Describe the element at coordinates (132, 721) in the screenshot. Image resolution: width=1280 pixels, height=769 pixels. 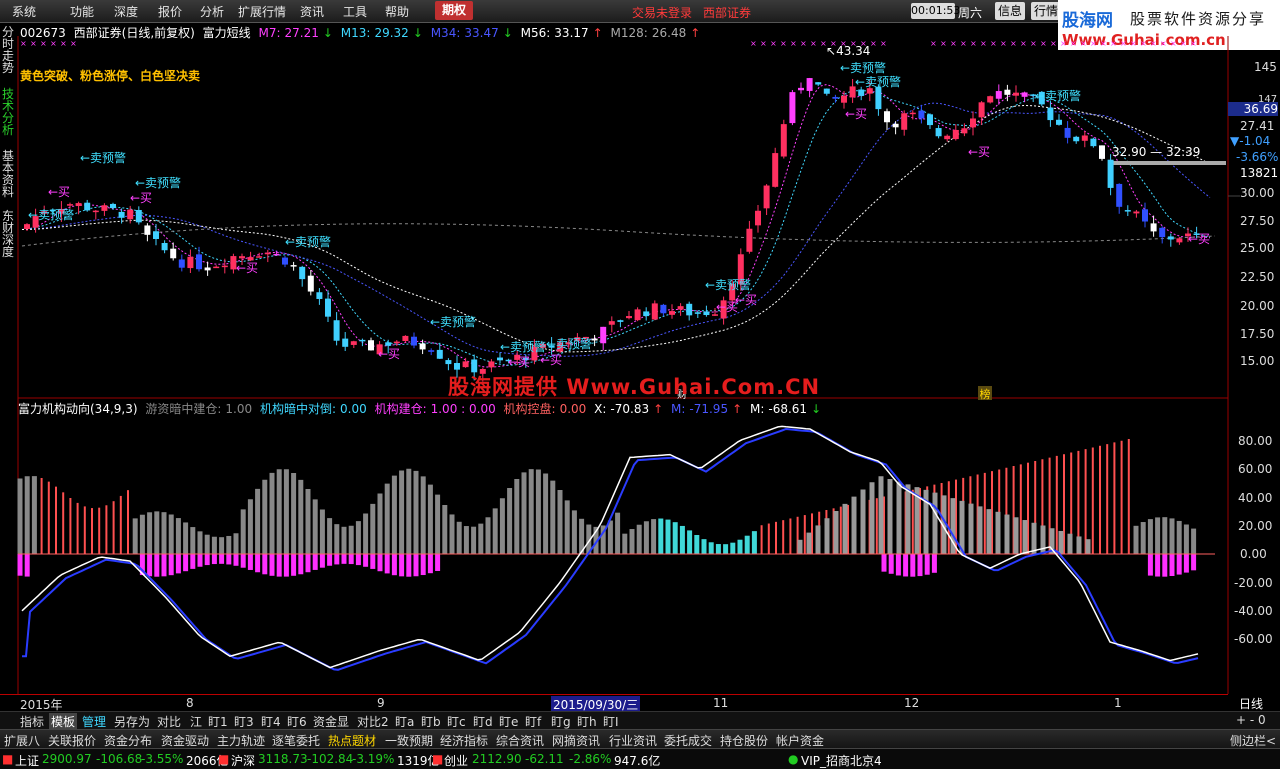
I see `tab-save-as: 另存为` at that location.